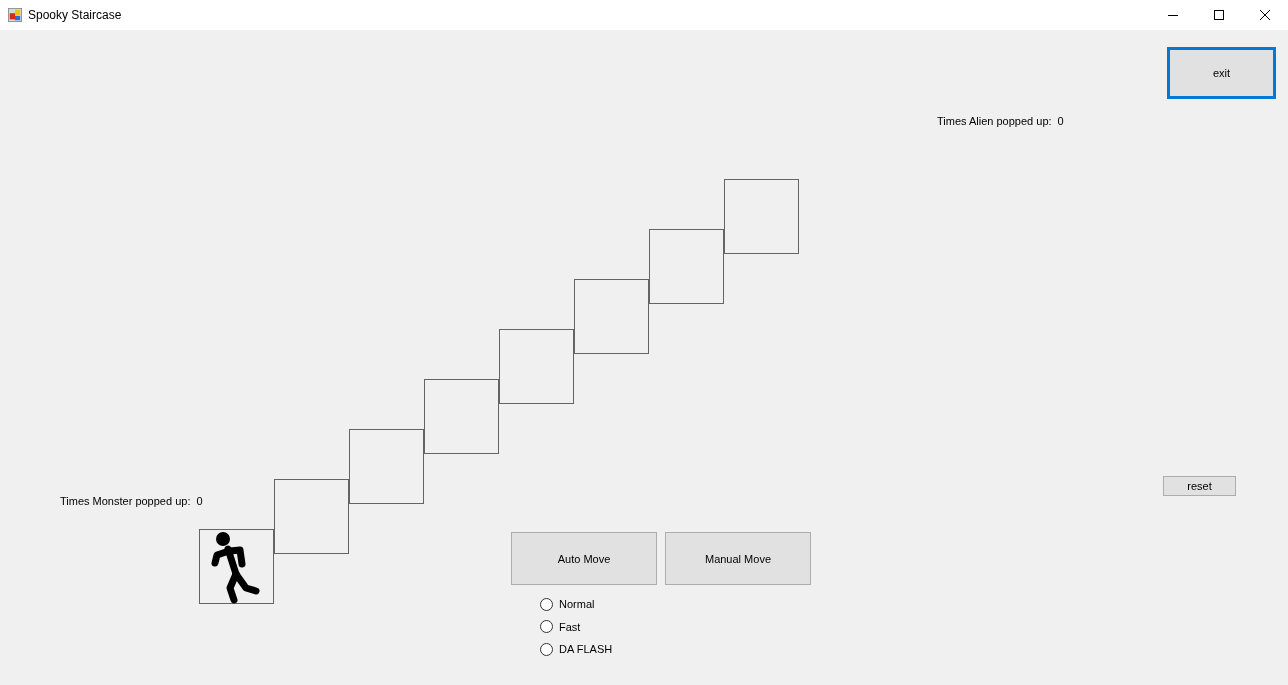 The image size is (1288, 685). Describe the element at coordinates (570, 626) in the screenshot. I see `radio-label: Fast` at that location.